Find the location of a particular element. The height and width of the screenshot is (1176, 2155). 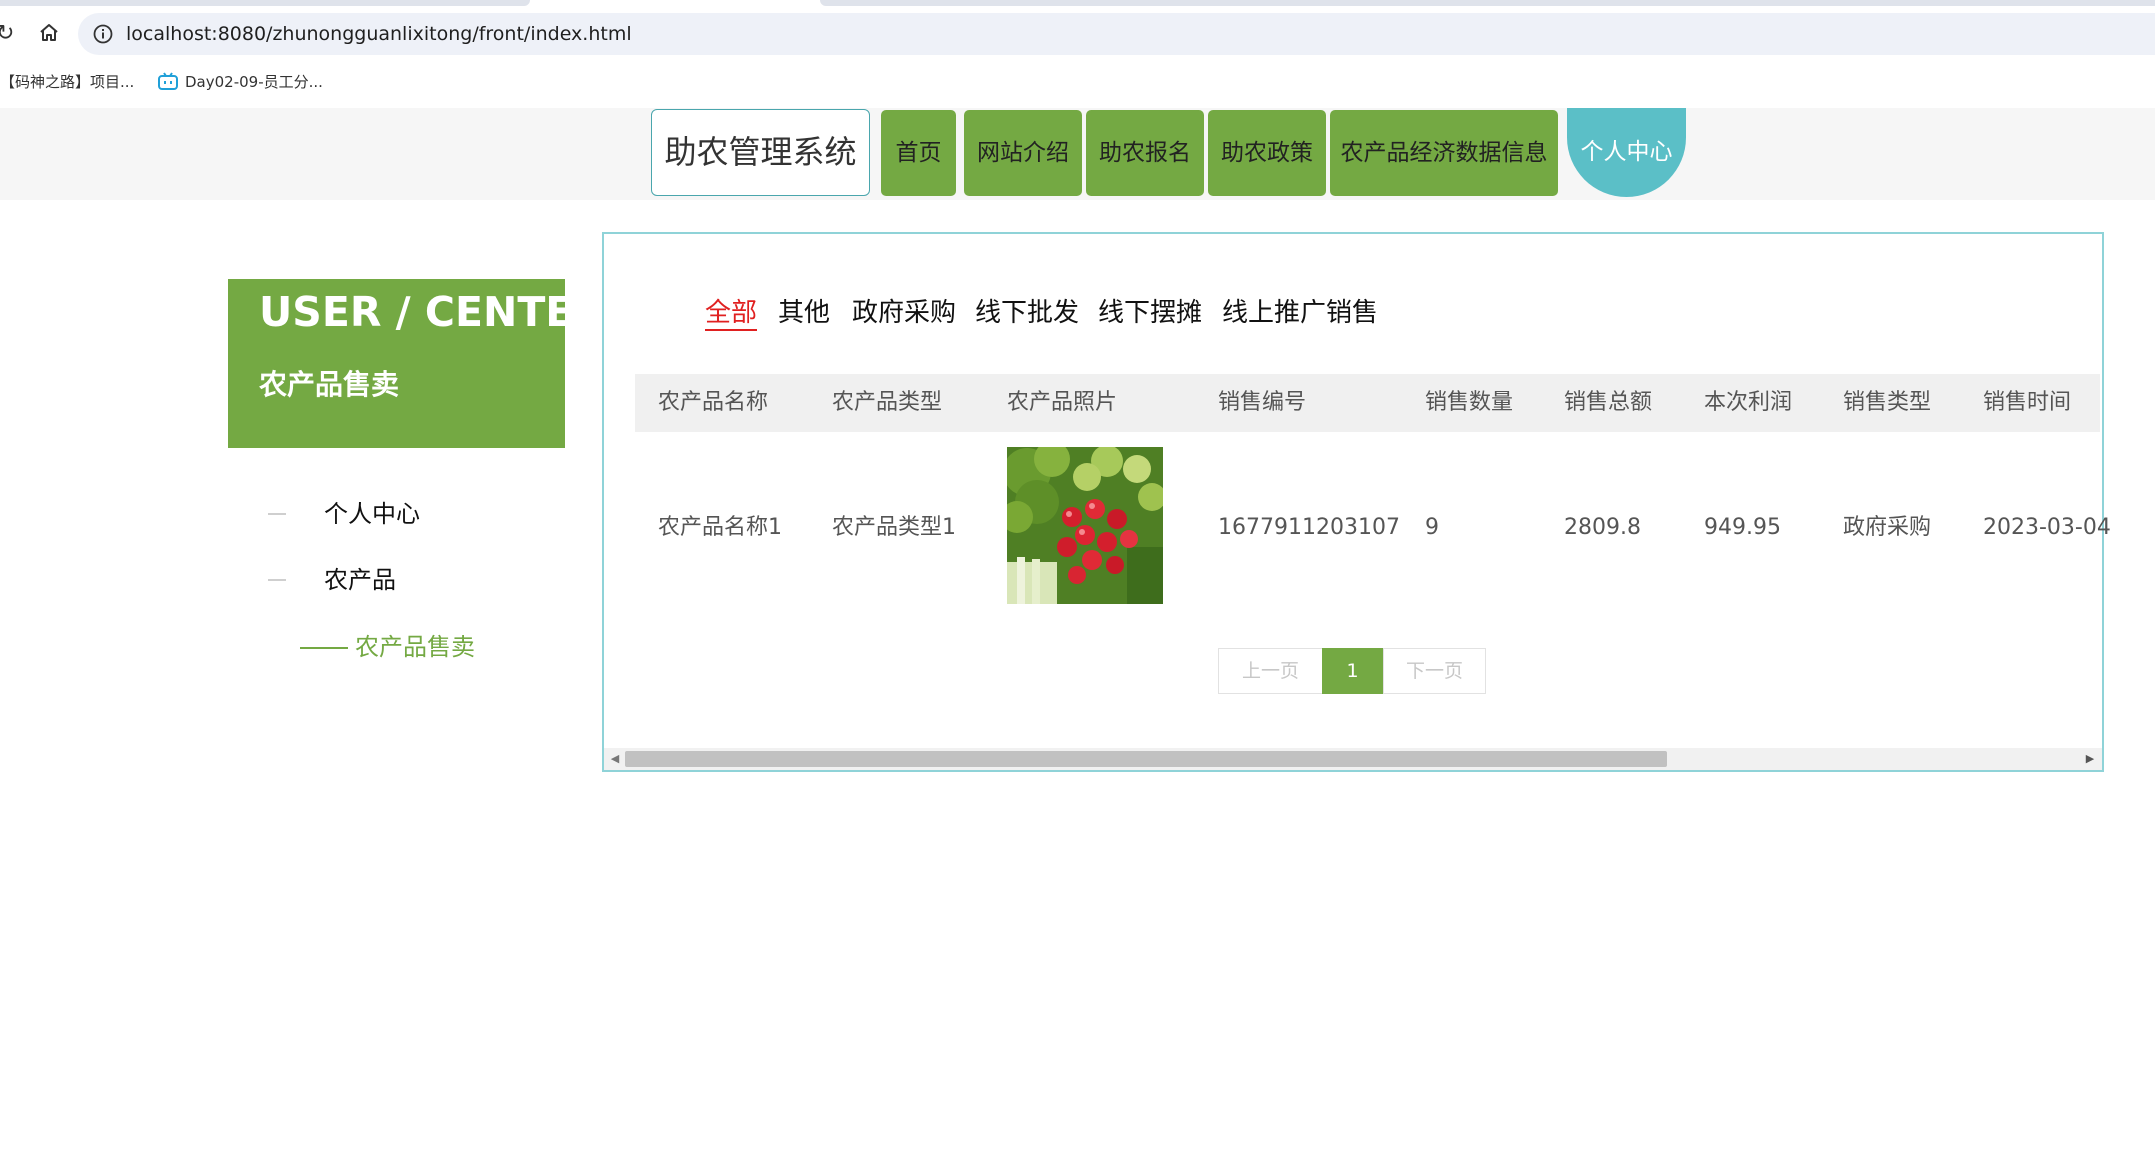

nav-economic-data: 农产品经济数据信息 is located at coordinates (1444, 153).